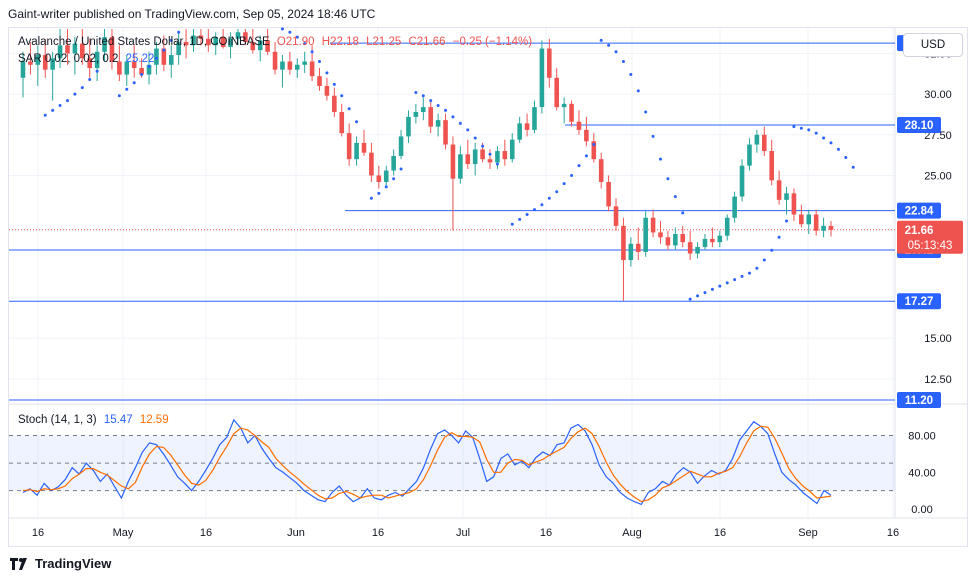 This screenshot has width=976, height=580. What do you see at coordinates (938, 95) in the screenshot?
I see `y-tick-label: 30.00` at bounding box center [938, 95].